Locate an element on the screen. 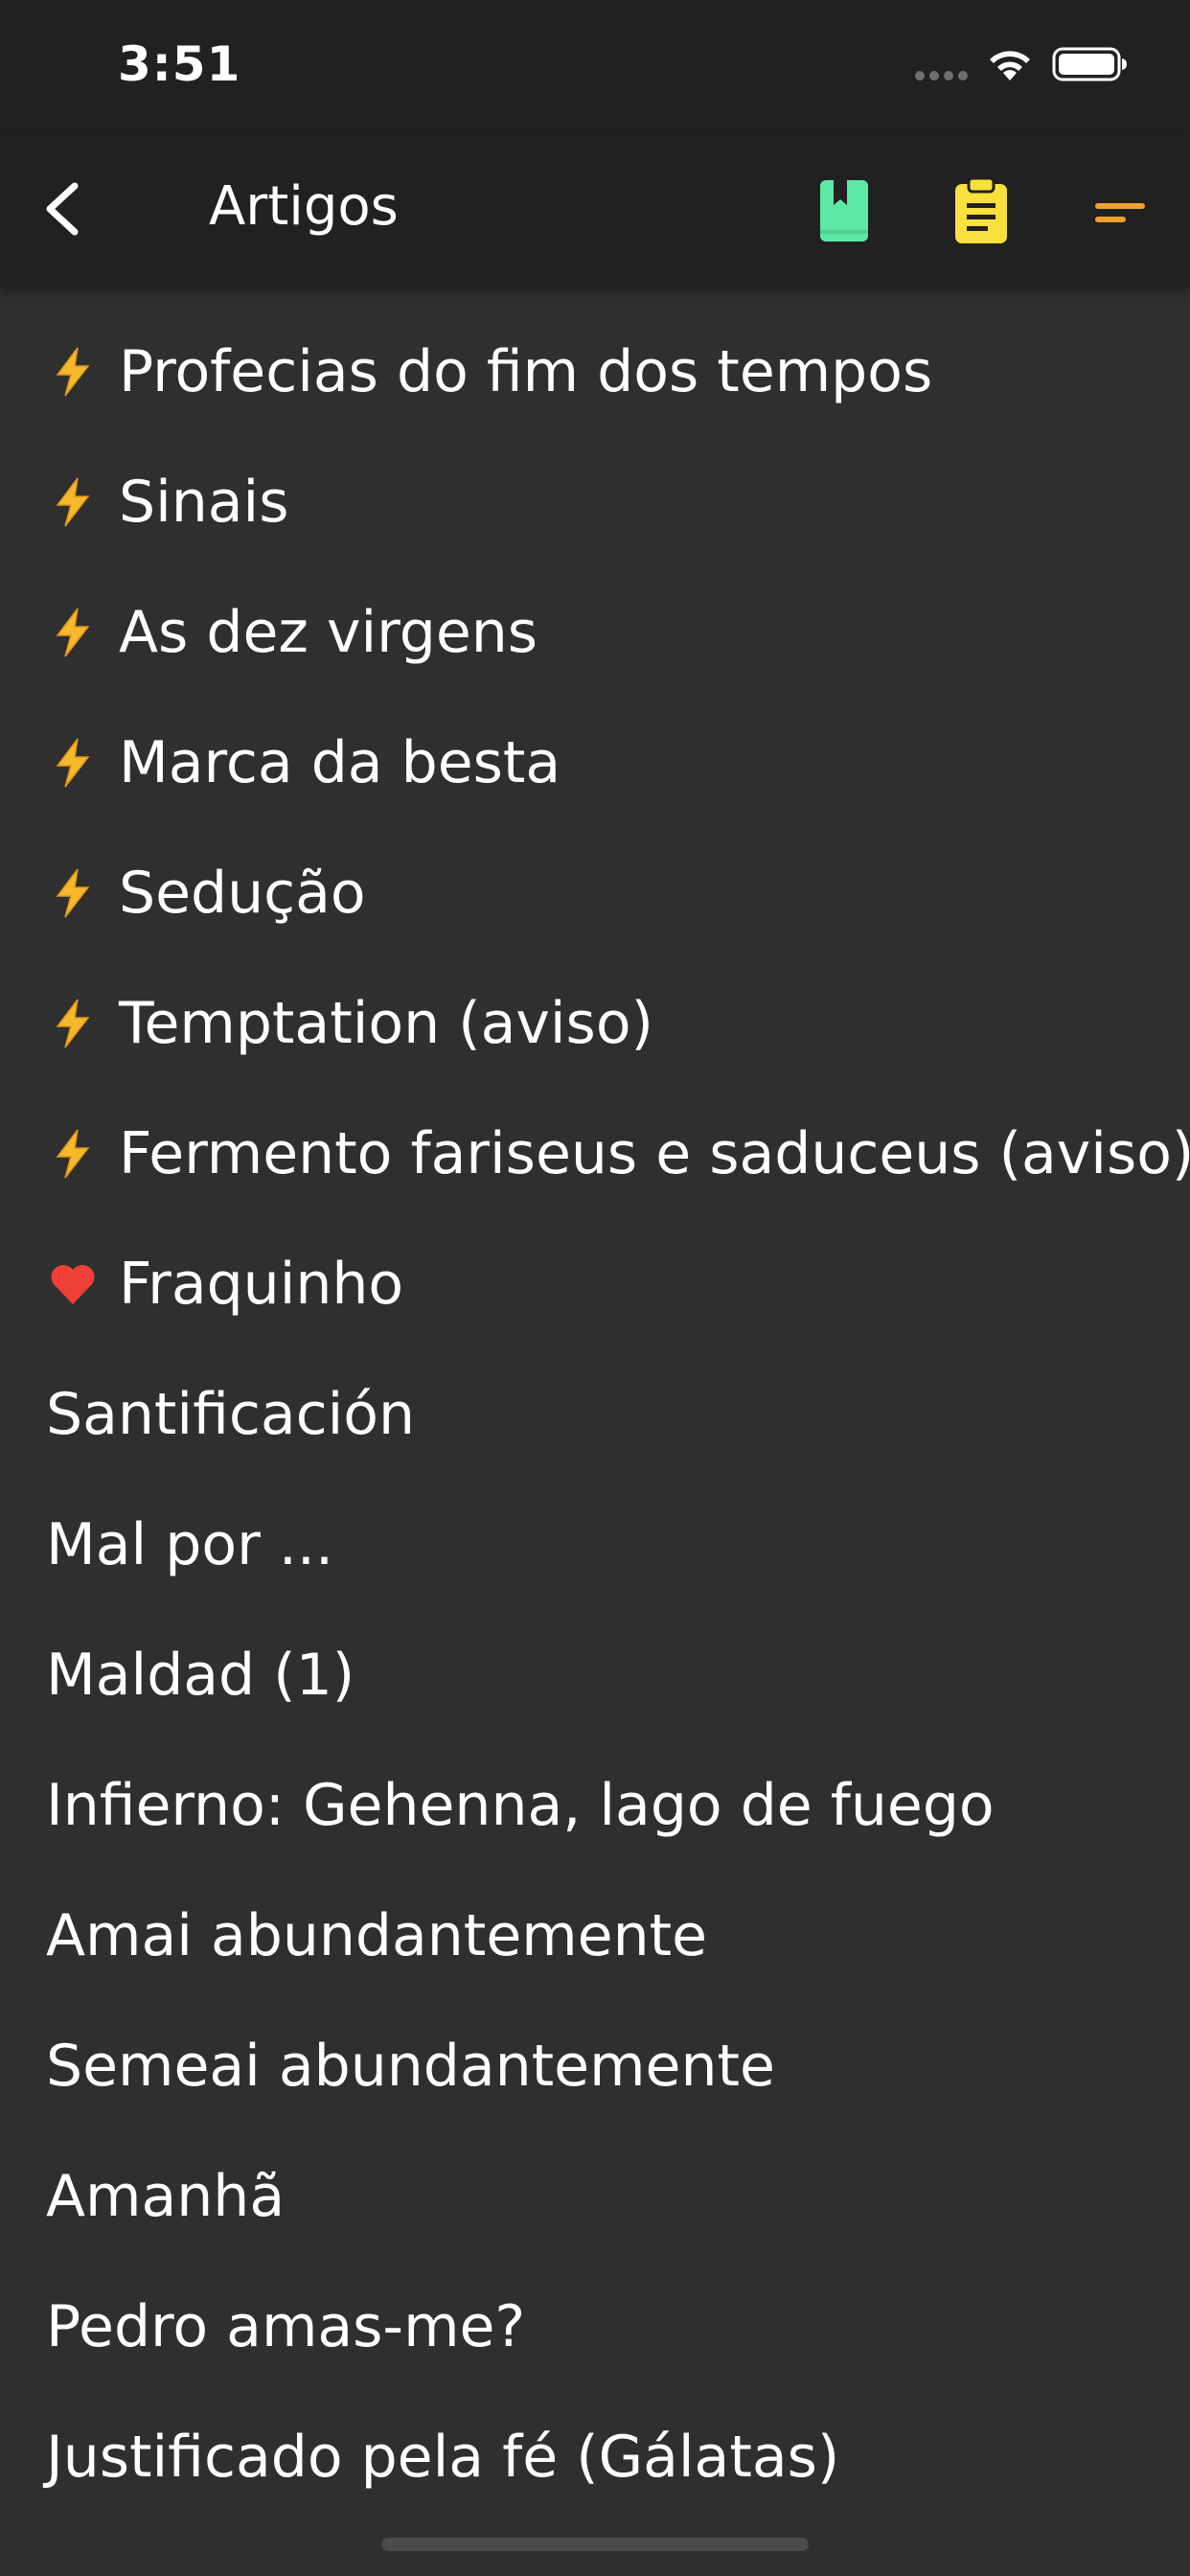  list-item: Santificación is located at coordinates (595, 1415).